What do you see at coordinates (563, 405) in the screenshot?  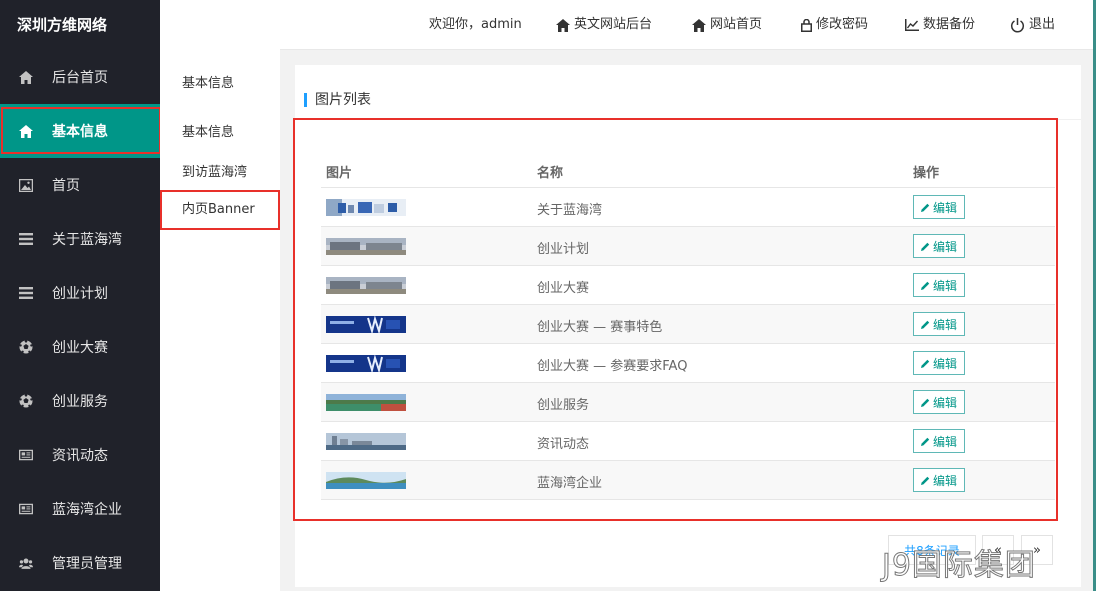 I see `row-name: 创业服务` at bounding box center [563, 405].